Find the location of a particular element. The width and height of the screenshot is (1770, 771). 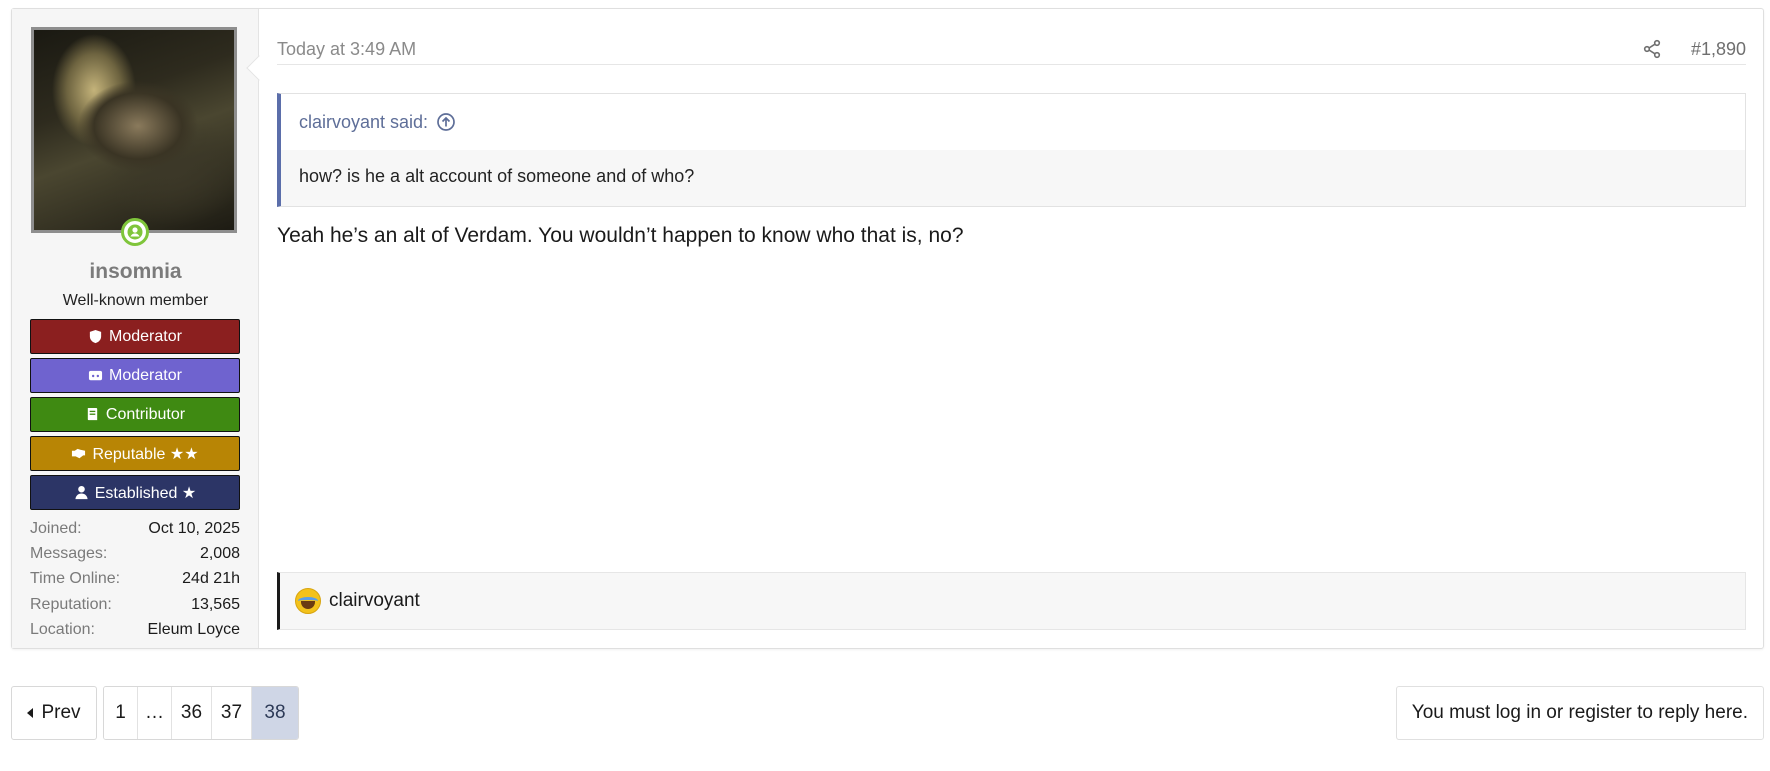

online-status-icon is located at coordinates (135, 232).